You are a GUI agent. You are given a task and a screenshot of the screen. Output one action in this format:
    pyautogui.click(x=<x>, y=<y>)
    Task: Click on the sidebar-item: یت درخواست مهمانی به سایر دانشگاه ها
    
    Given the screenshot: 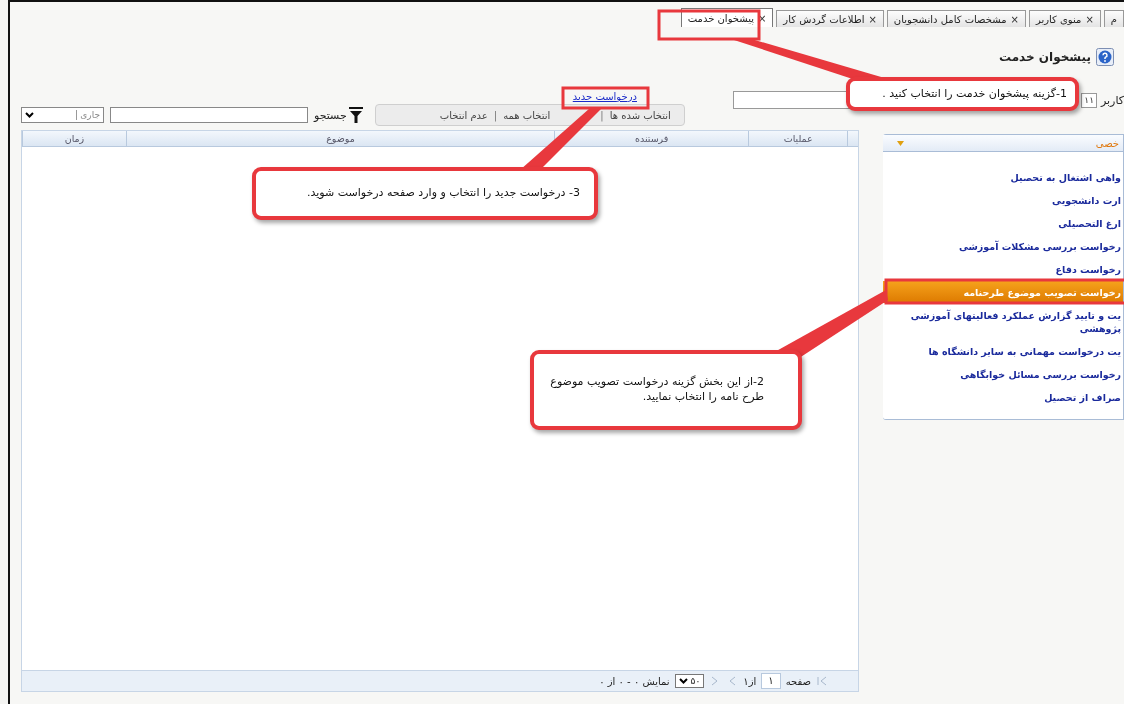 What is the action you would take?
    pyautogui.click(x=1003, y=351)
    